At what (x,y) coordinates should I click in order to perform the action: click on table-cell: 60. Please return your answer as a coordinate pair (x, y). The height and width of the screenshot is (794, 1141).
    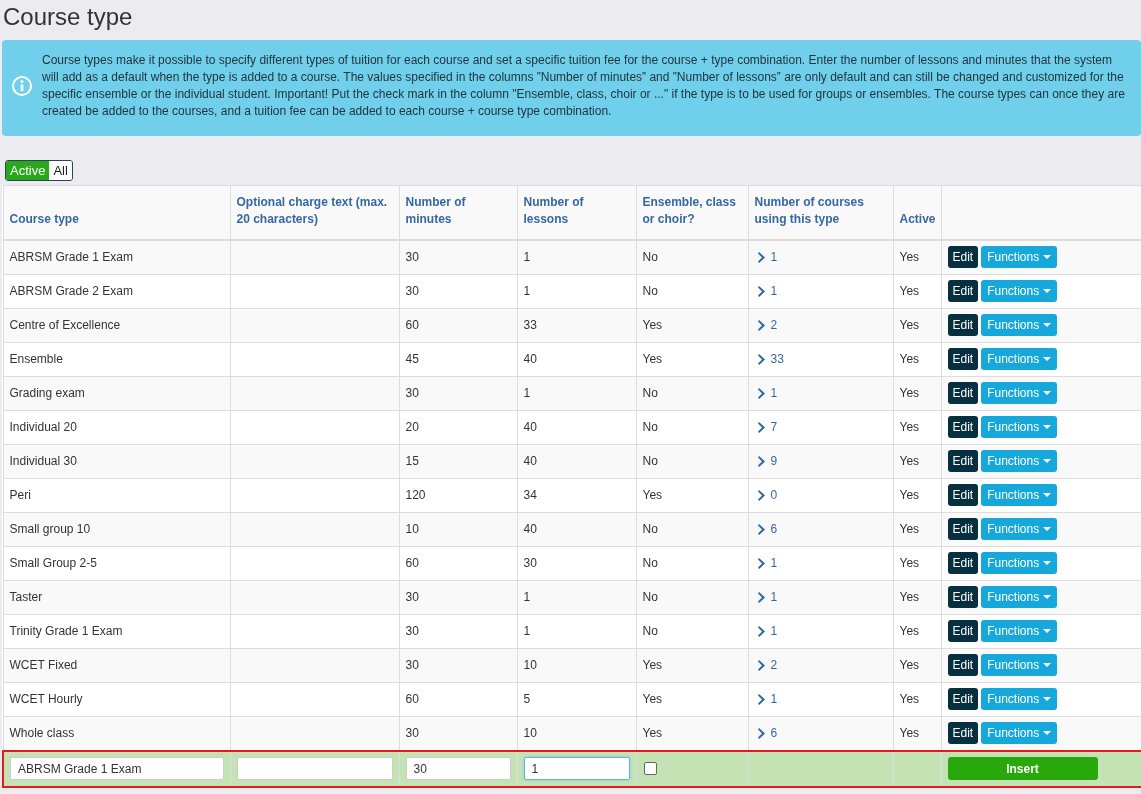
    Looking at the image, I should click on (458, 325).